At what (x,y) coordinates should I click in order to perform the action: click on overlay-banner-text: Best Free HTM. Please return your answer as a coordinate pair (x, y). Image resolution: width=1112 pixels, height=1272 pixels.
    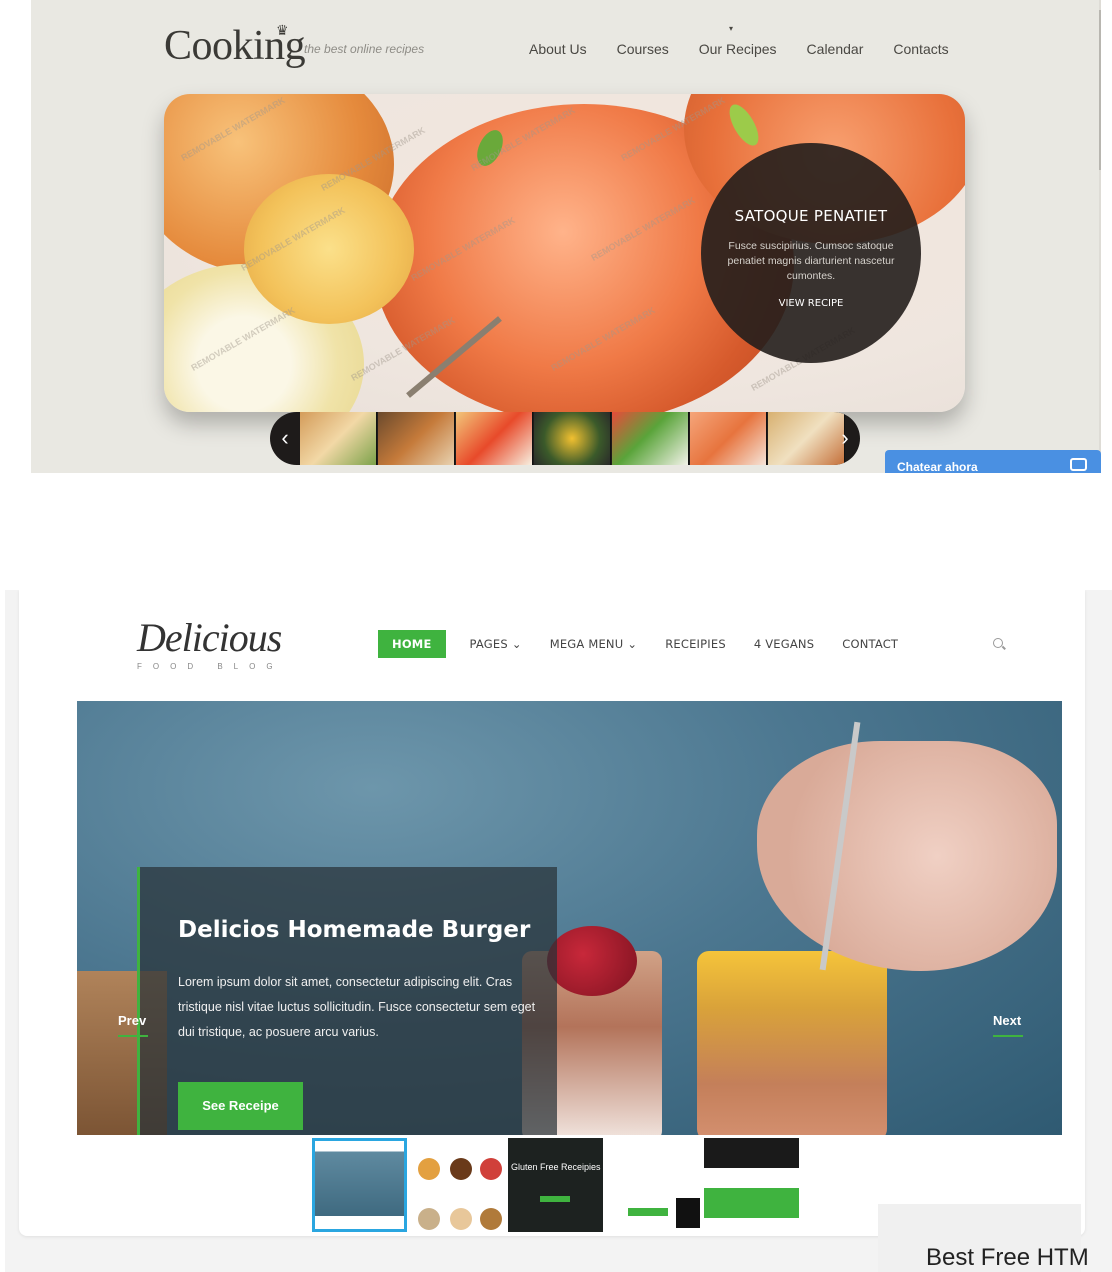
    Looking at the image, I should click on (1007, 1257).